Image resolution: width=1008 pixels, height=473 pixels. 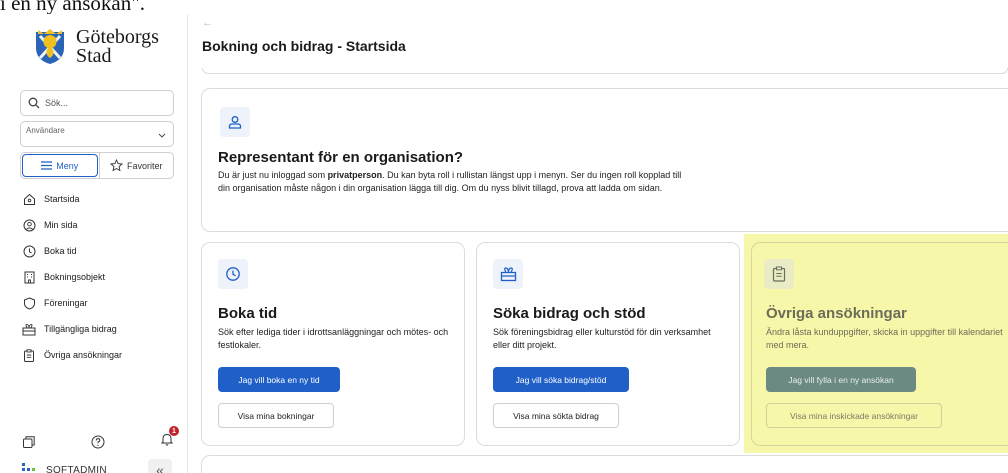 I want to click on copy-window-icon, so click(x=29, y=442).